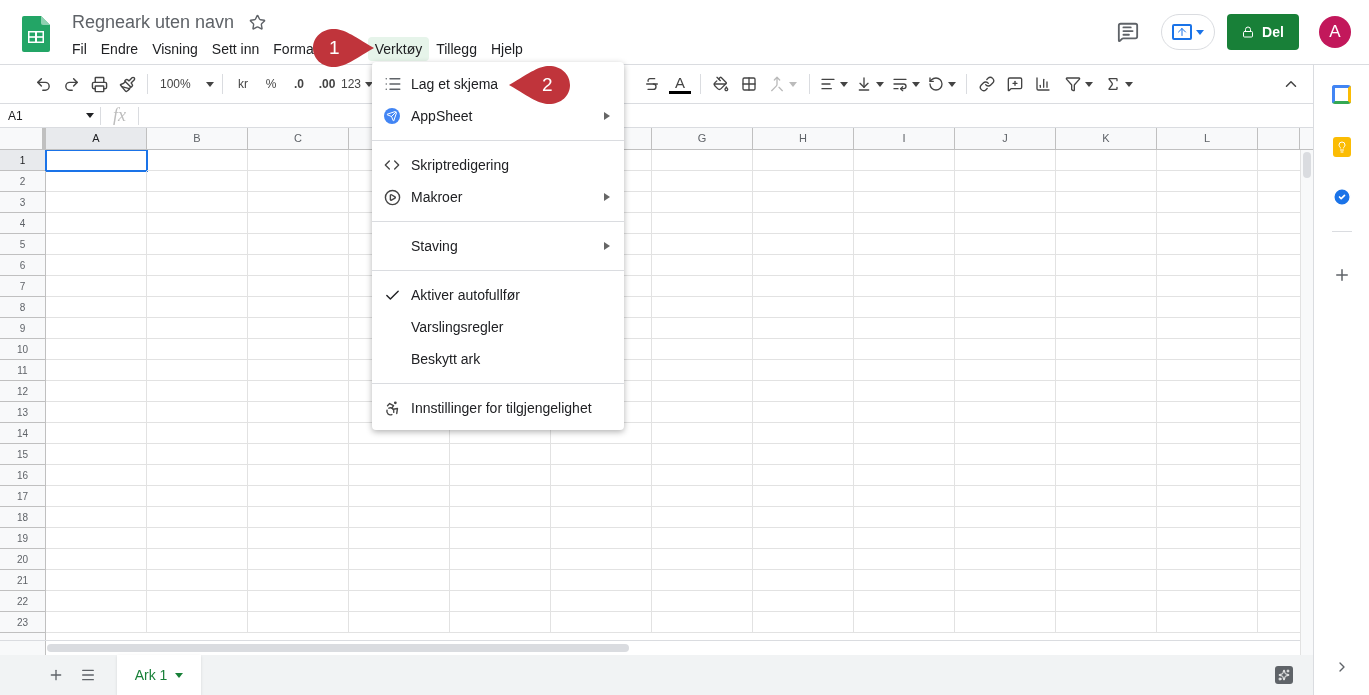 This screenshot has height=695, width=1369. Describe the element at coordinates (1341, 94) in the screenshot. I see `calendar-icon` at that location.